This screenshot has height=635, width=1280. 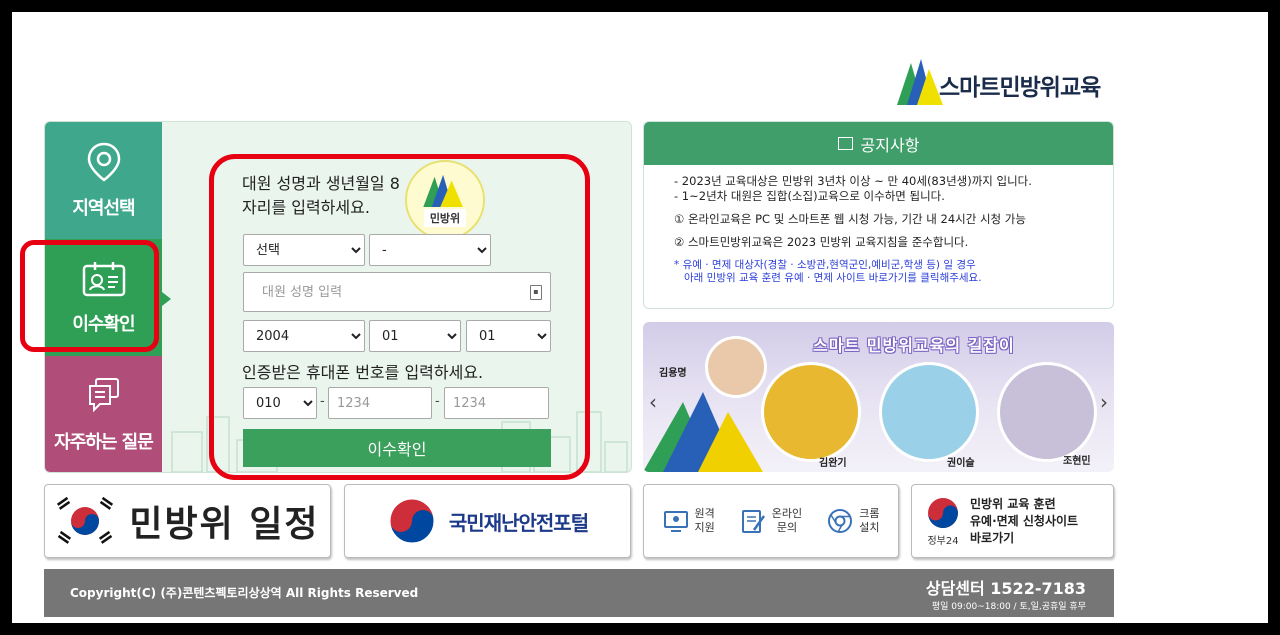 I want to click on chrome-install-button: 크롬 설치, so click(x=853, y=521).